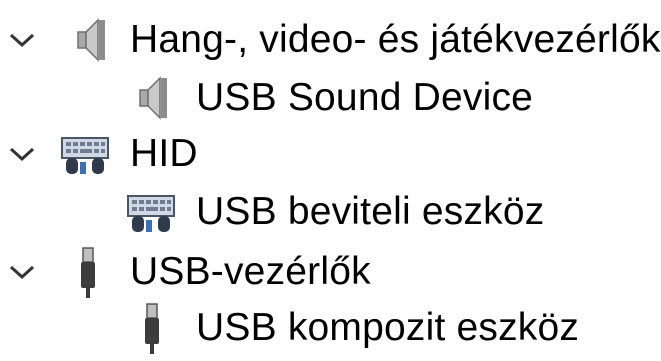  Describe the element at coordinates (250, 271) in the screenshot. I see `tree-node-label: USB-vezérlők` at that location.